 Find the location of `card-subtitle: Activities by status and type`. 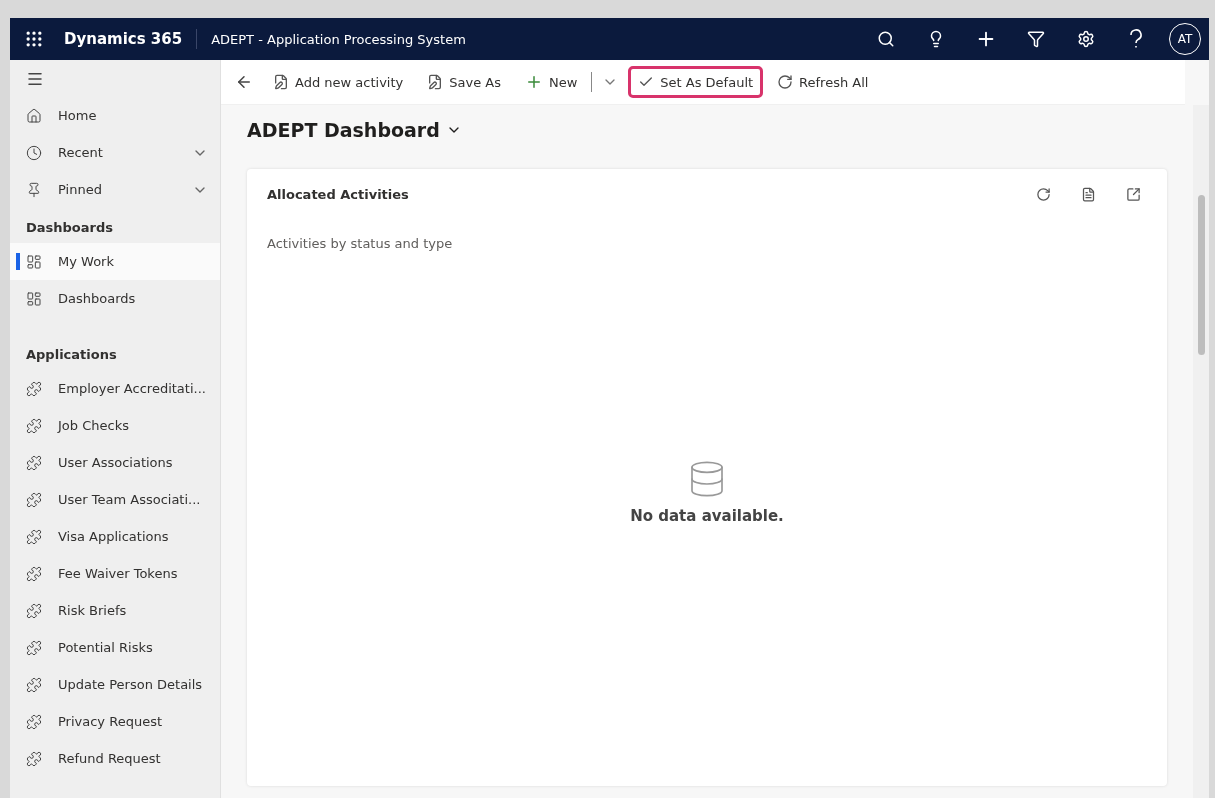

card-subtitle: Activities by status and type is located at coordinates (360, 243).